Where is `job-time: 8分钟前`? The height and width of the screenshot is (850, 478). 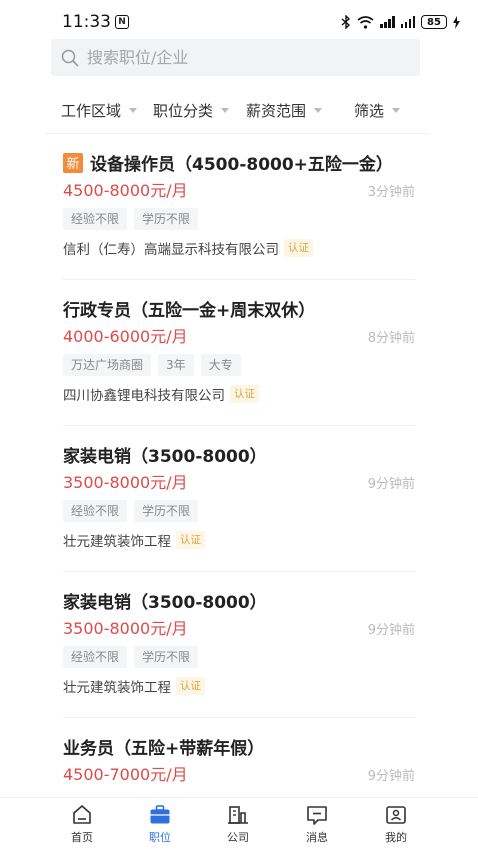
job-time: 8分钟前 is located at coordinates (391, 338).